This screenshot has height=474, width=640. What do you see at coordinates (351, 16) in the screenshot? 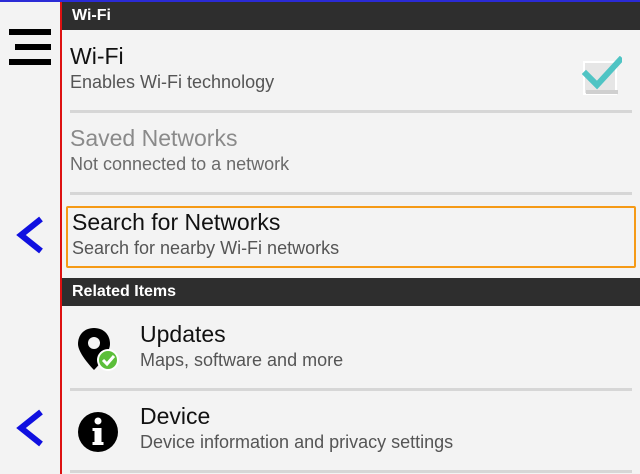
I see `section-header-wifi: Wi-Fi` at bounding box center [351, 16].